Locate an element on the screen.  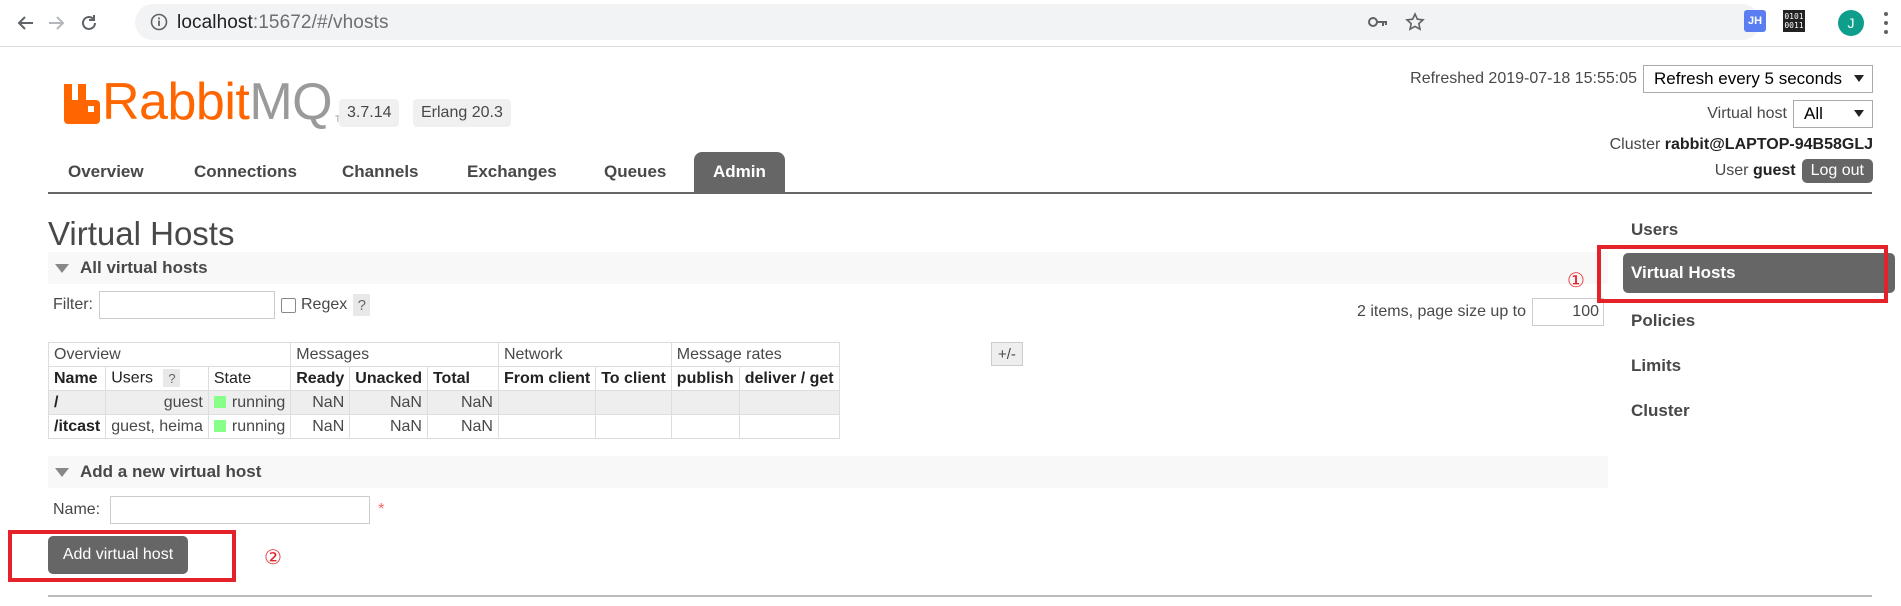
table-row: /itcast guest, heima running NaN NaN NaN is located at coordinates (443, 426).